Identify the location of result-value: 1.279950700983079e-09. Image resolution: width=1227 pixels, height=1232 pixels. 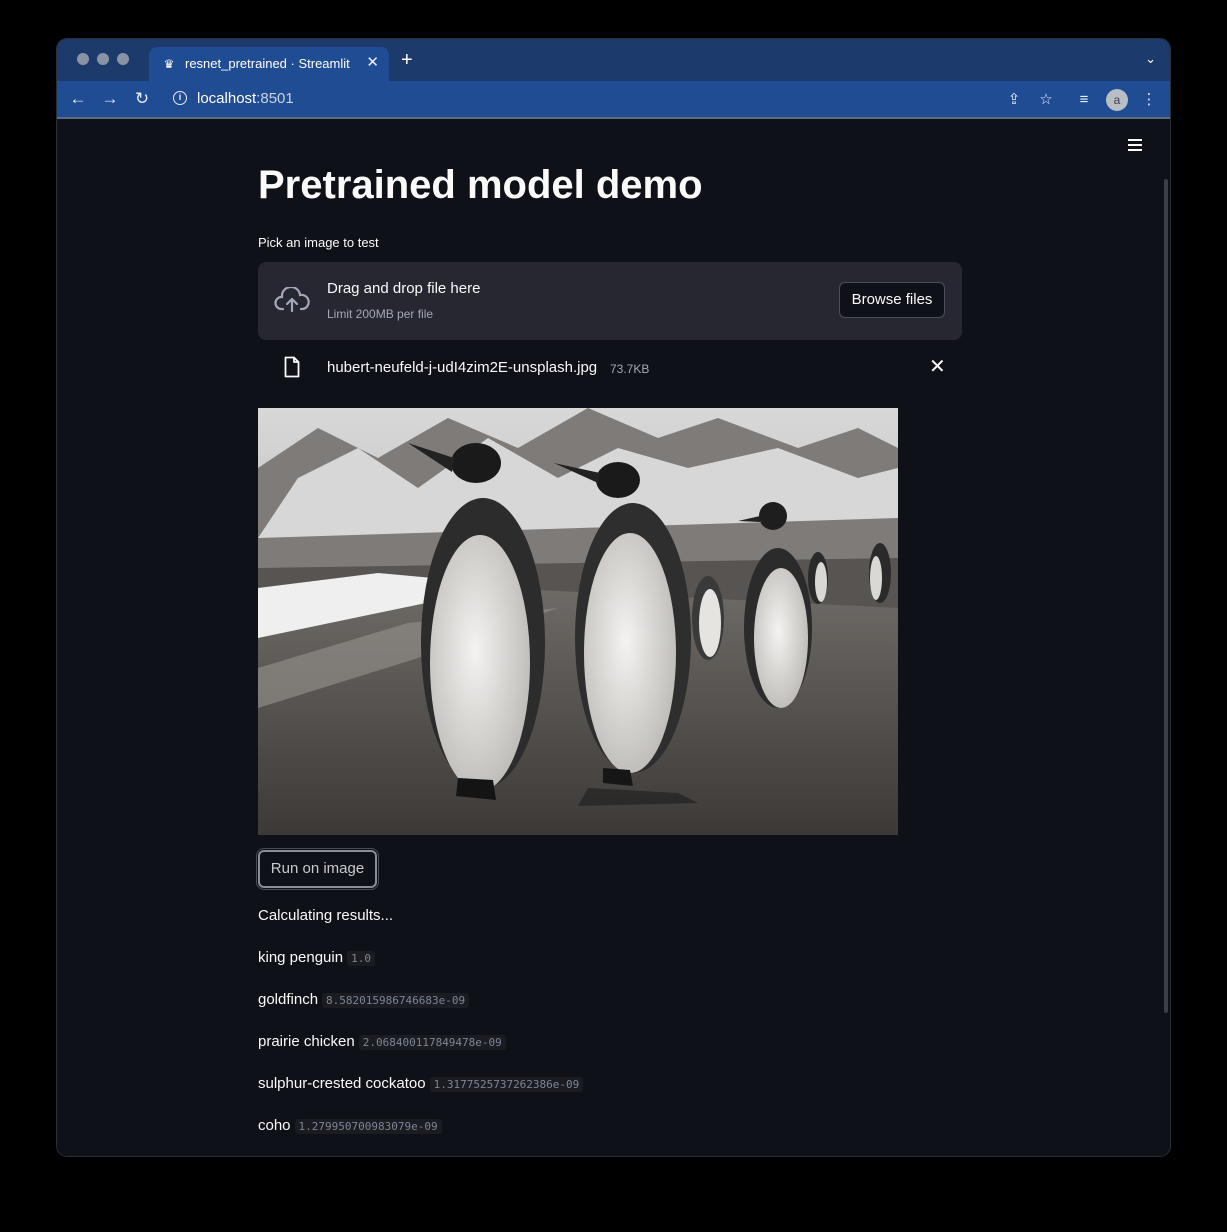
(368, 1126).